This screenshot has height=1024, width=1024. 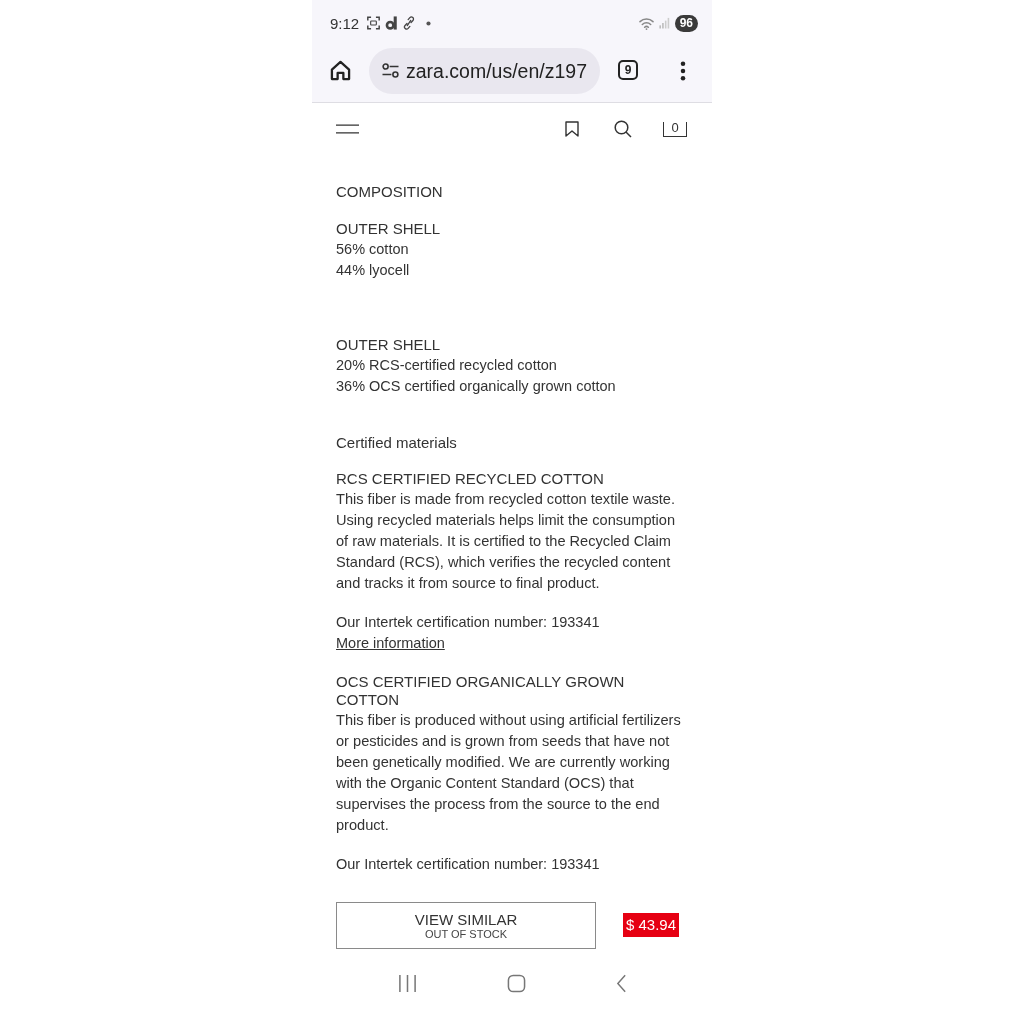 What do you see at coordinates (373, 270) in the screenshot?
I see `composition-line: 44% lyocell` at bounding box center [373, 270].